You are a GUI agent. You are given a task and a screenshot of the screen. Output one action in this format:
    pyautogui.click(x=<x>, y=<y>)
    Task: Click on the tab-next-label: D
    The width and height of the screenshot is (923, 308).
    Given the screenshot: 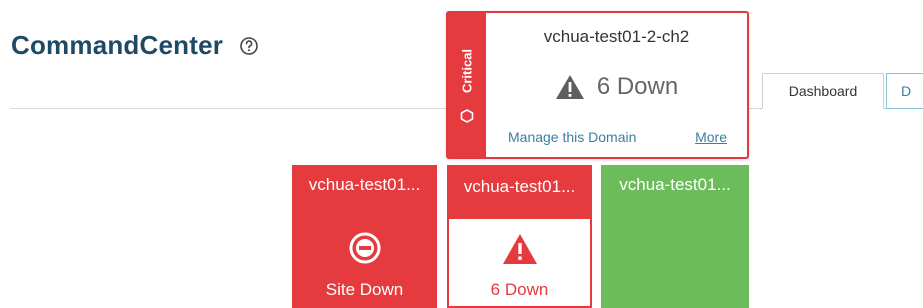 What is the action you would take?
    pyautogui.click(x=906, y=91)
    